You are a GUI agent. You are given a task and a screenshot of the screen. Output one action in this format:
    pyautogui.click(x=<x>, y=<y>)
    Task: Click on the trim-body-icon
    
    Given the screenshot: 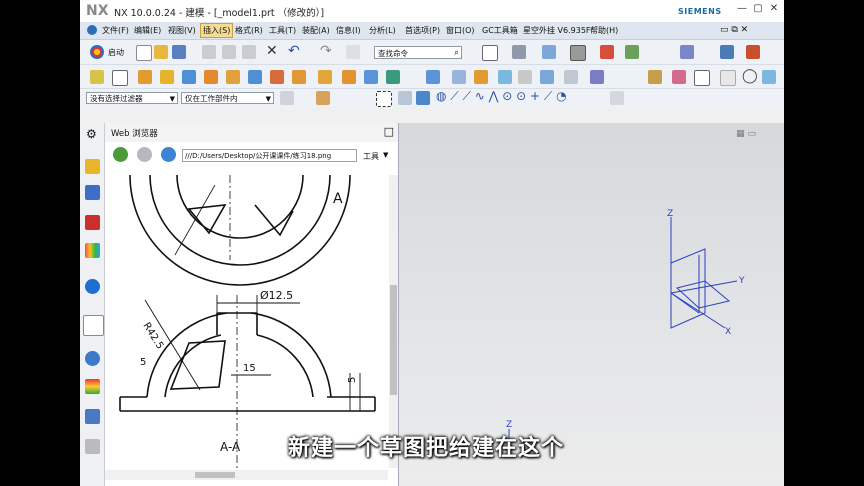 What is the action you would take?
    pyautogui.click(x=547, y=77)
    